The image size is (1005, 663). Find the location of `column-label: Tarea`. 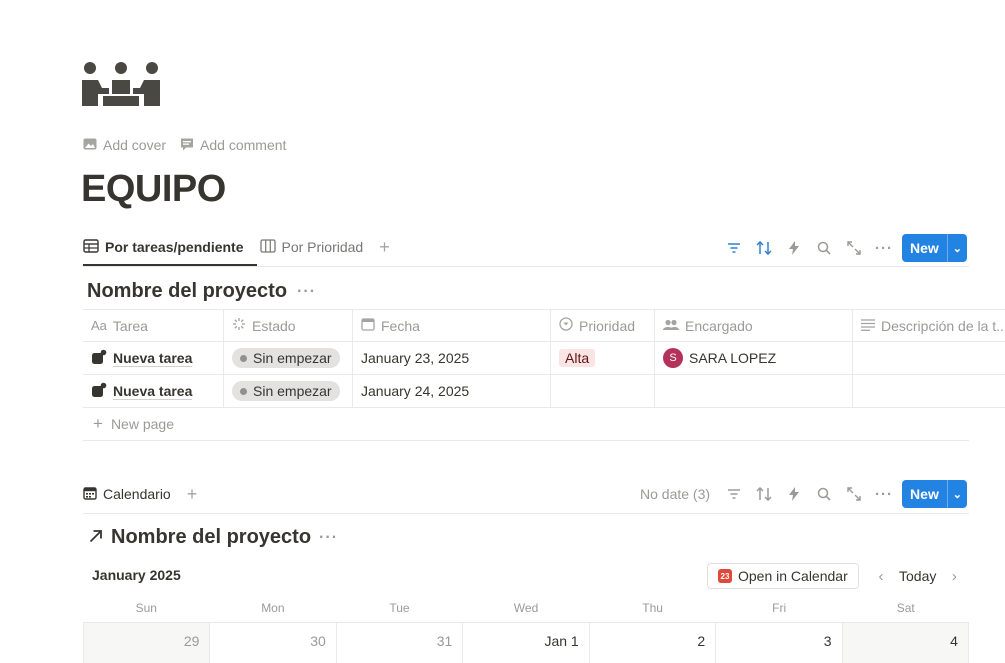

column-label: Tarea is located at coordinates (130, 325).